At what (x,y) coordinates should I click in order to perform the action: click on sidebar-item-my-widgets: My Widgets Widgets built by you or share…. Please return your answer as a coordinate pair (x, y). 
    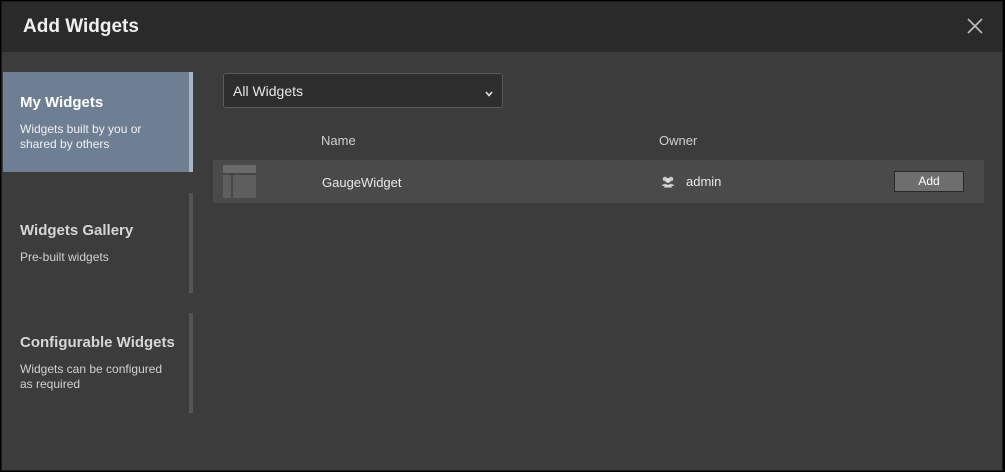
    Looking at the image, I should click on (98, 122).